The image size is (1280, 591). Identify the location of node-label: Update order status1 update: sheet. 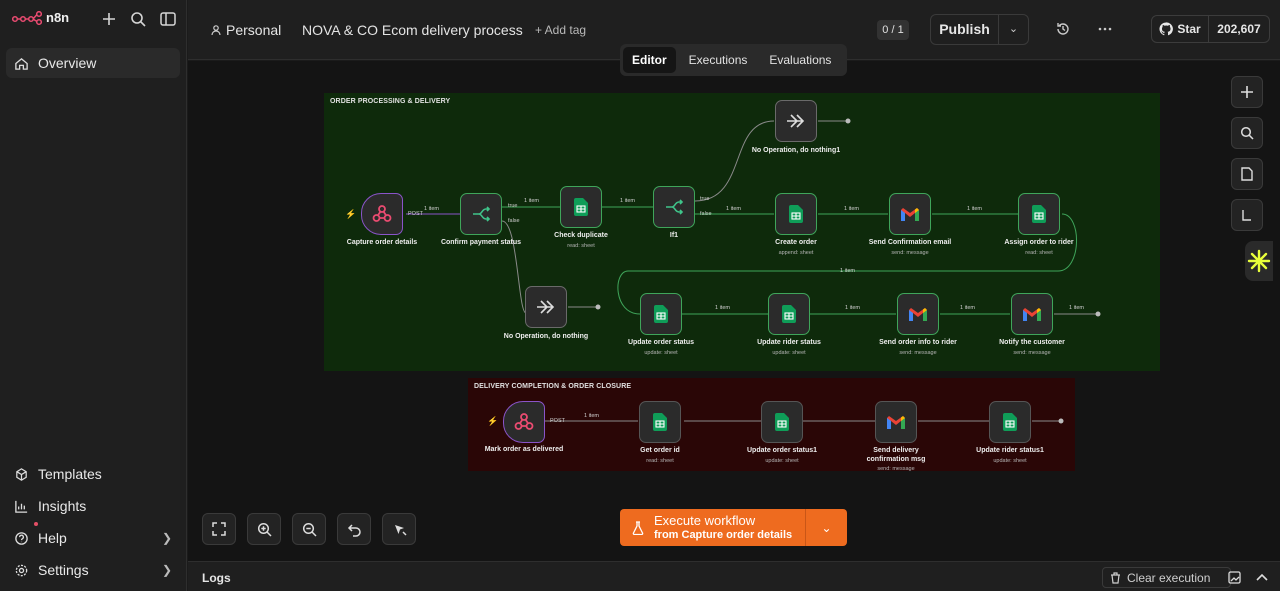
(782, 456).